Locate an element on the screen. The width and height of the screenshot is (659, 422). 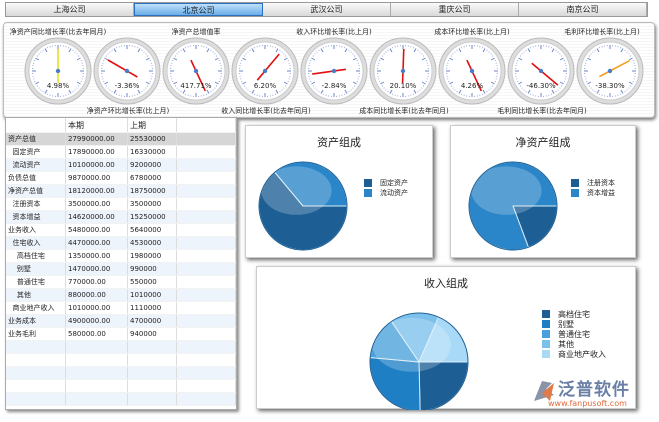
table-row: 资产总值 27990000.00 25530000 is located at coordinates (121, 139).